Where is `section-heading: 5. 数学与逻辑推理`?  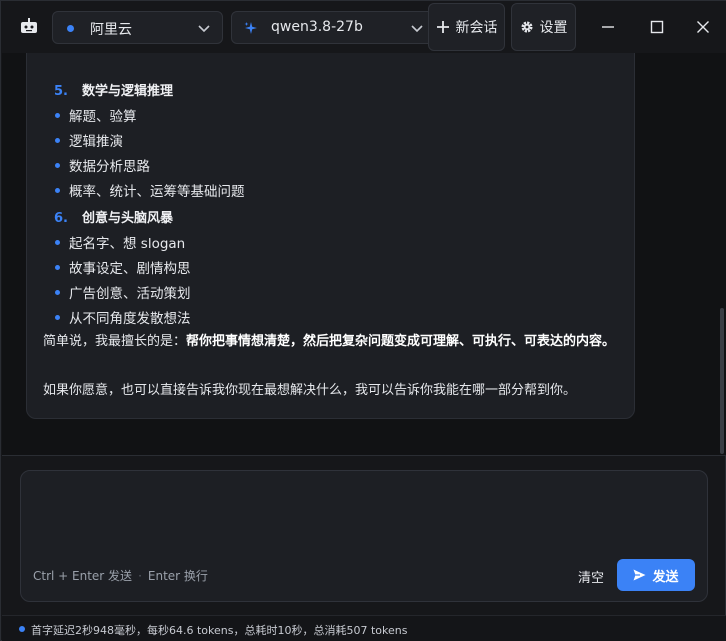 section-heading: 5. 数学与逻辑推理 is located at coordinates (113, 89).